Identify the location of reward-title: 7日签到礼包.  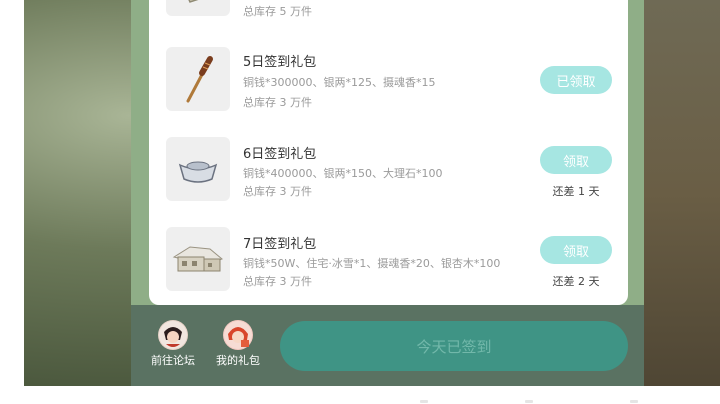
(280, 244).